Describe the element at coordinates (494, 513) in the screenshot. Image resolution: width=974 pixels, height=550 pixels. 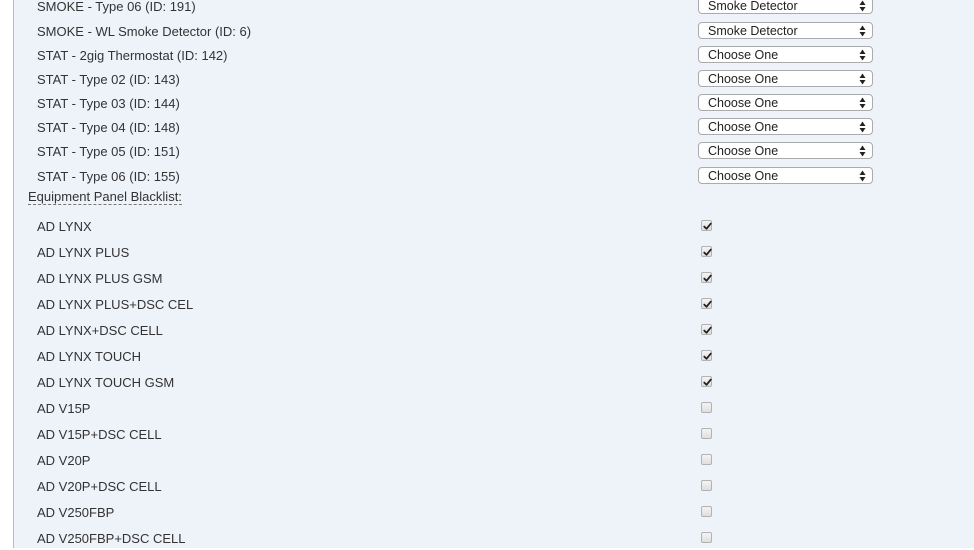
I see `blacklist-row: AD V250FBP` at that location.